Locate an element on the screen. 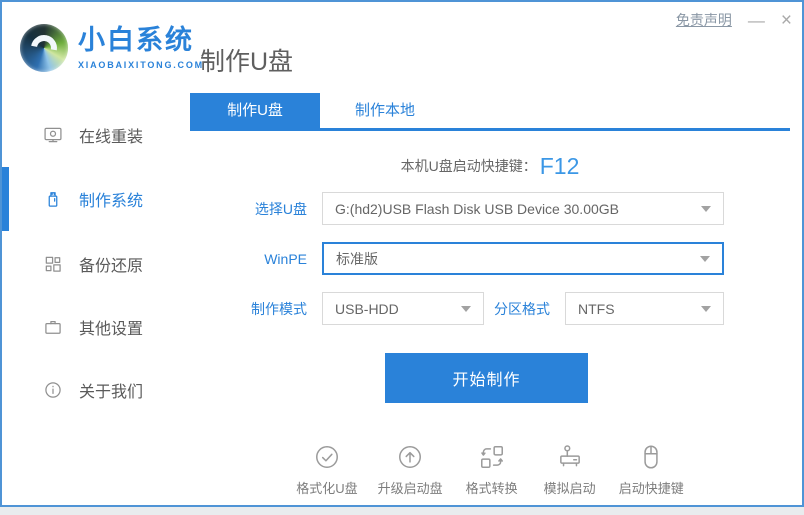 This screenshot has width=804, height=515. mouse-icon is located at coordinates (651, 457).